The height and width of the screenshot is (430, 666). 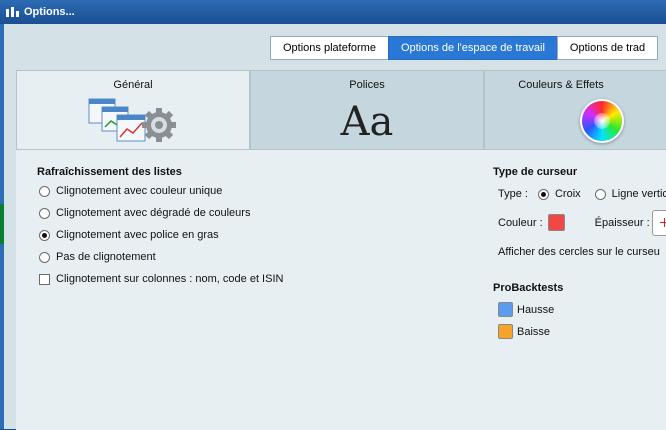 What do you see at coordinates (106, 257) in the screenshot?
I see `option-label: Pas de clignotement` at bounding box center [106, 257].